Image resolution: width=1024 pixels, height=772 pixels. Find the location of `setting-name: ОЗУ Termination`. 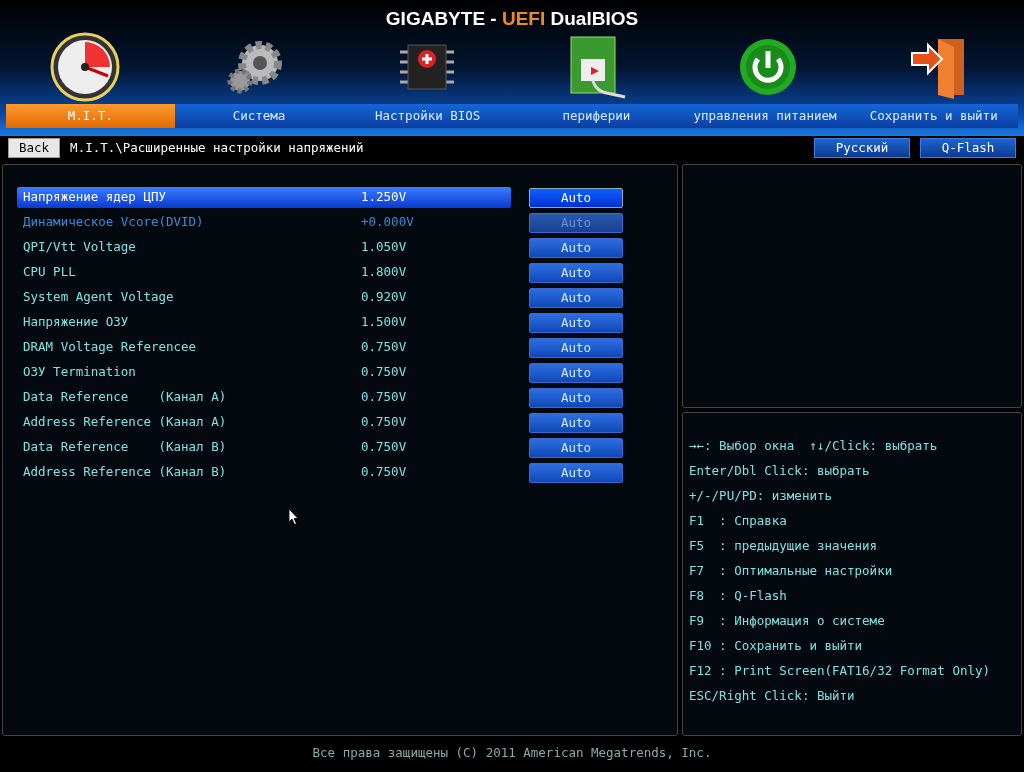

setting-name: ОЗУ Termination is located at coordinates (80, 372).